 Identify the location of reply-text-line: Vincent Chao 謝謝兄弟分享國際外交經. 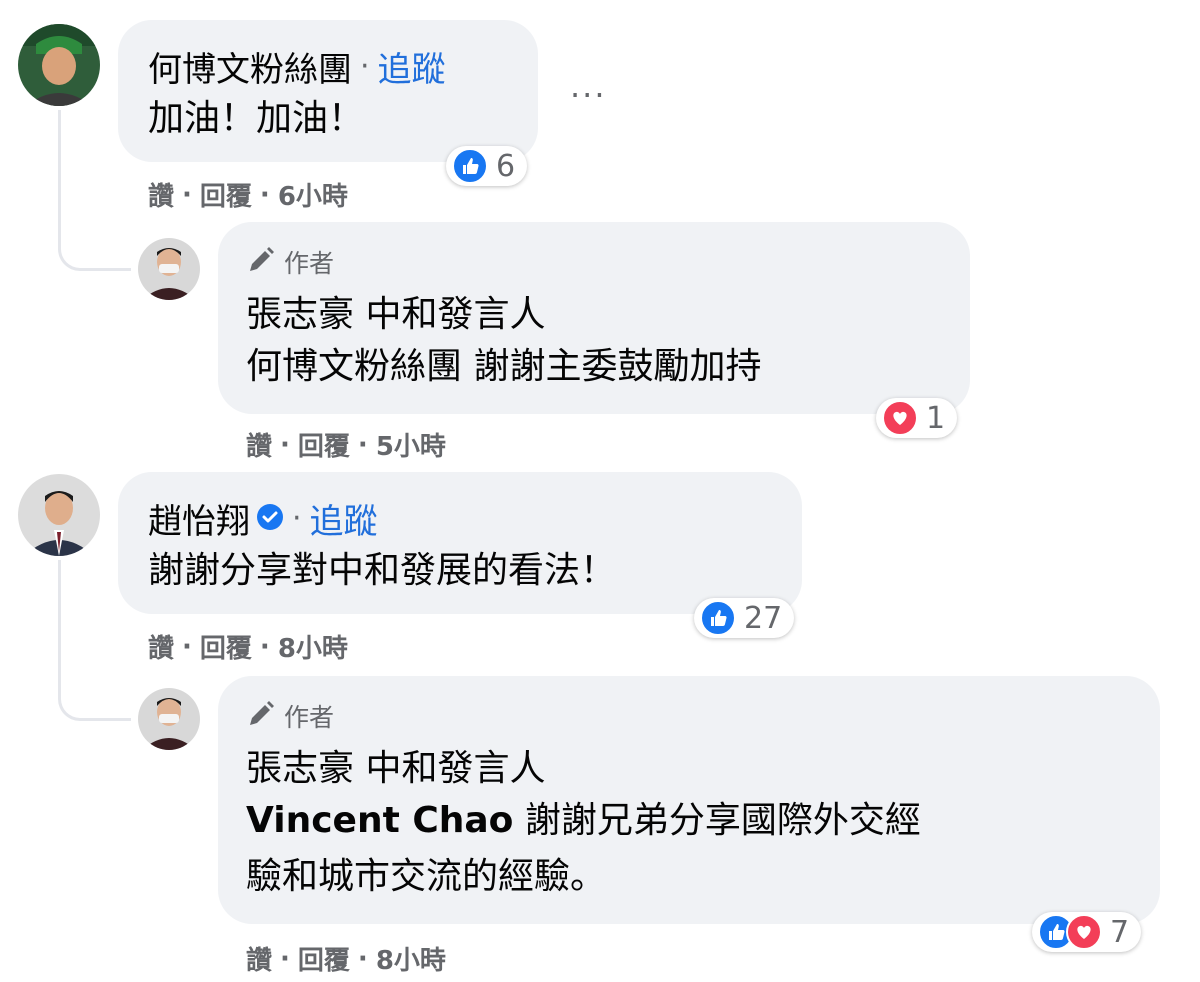
(583, 821).